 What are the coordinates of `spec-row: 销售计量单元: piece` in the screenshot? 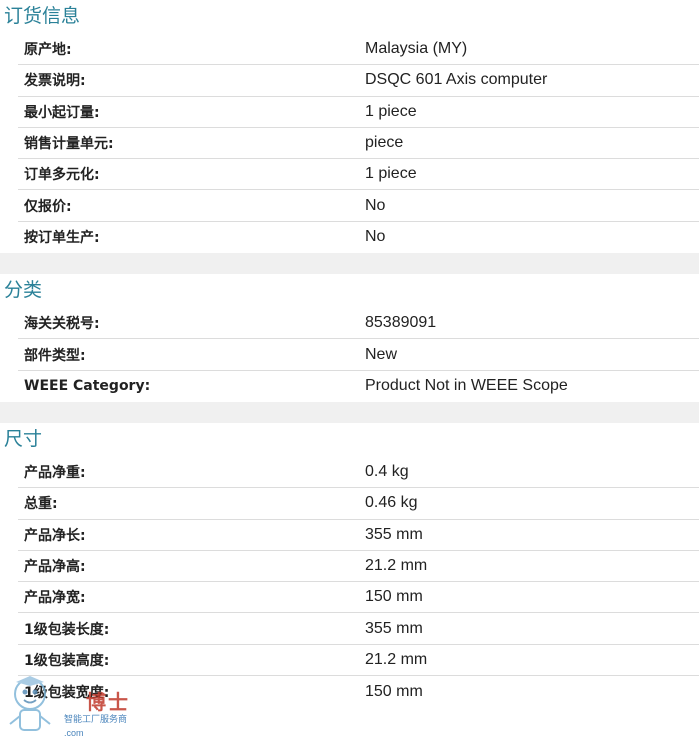 It's located at (358, 144).